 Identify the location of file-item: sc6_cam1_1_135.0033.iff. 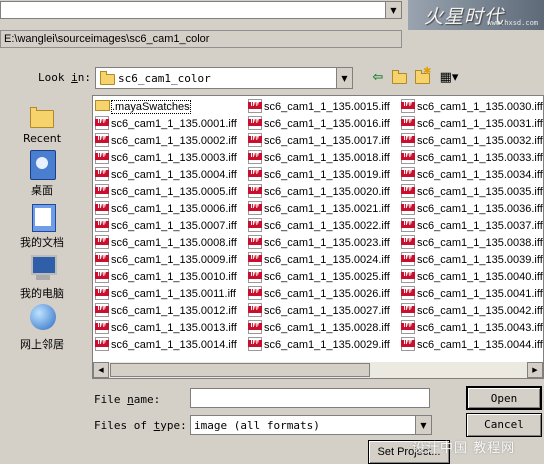
(472, 158).